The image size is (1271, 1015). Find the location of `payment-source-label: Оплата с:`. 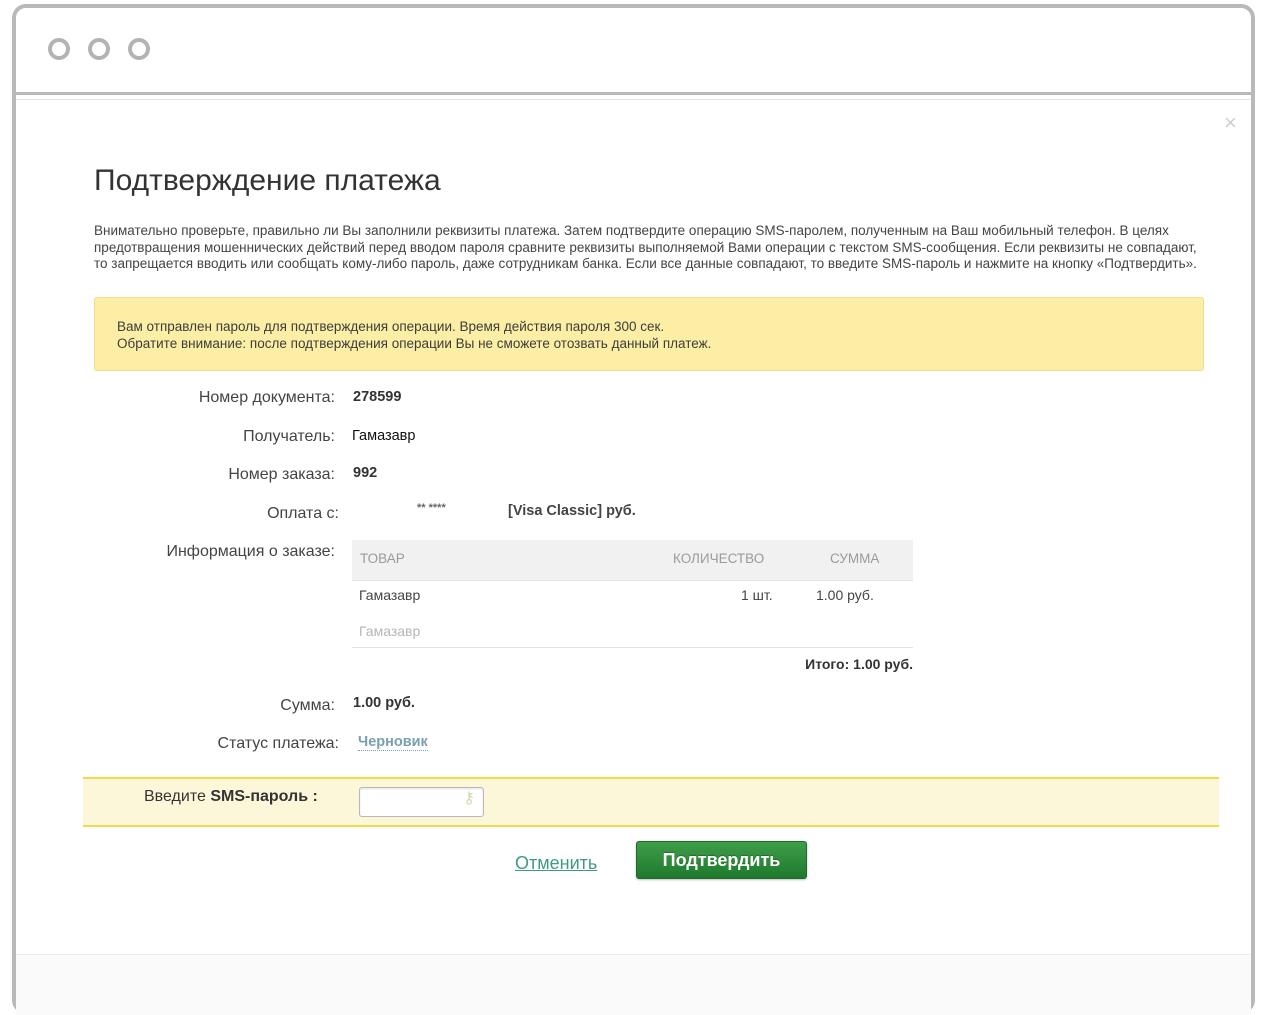

payment-source-label: Оплата с: is located at coordinates (303, 513).